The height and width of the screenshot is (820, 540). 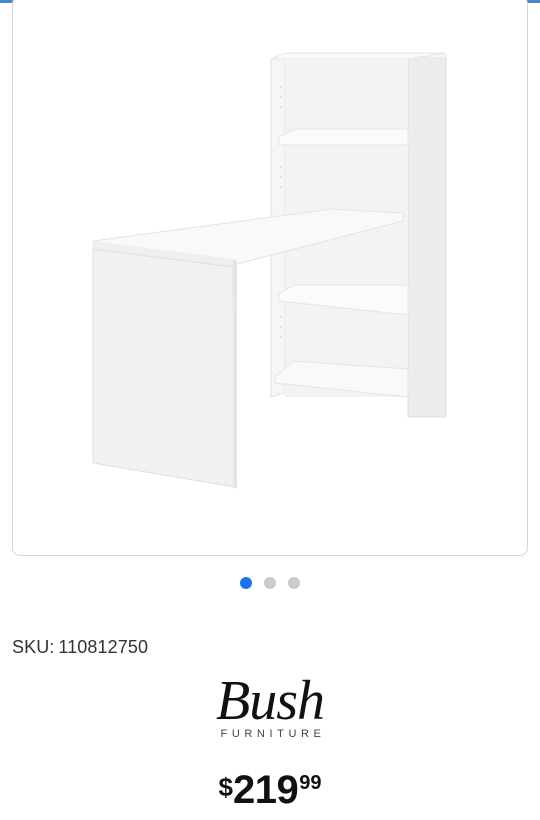 I want to click on product-sku: SKU: 110812750, so click(x=80, y=647).